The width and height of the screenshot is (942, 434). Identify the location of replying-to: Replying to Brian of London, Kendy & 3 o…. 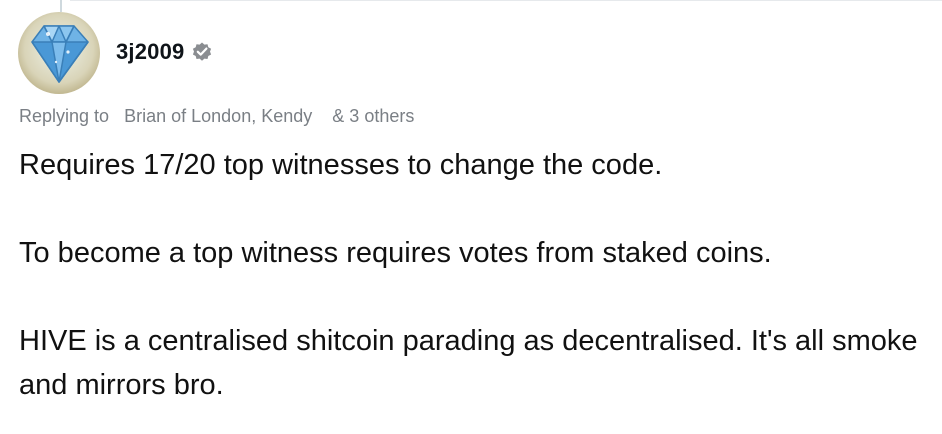
(216, 116).